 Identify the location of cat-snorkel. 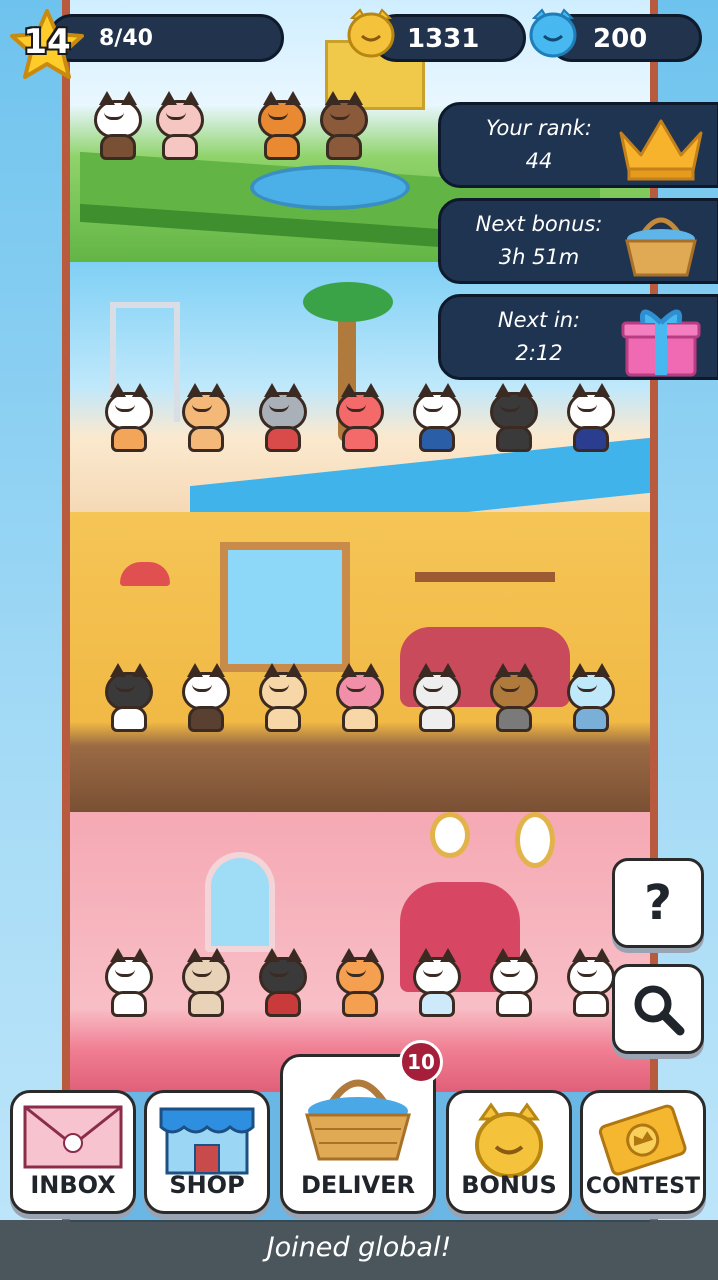
(514, 418).